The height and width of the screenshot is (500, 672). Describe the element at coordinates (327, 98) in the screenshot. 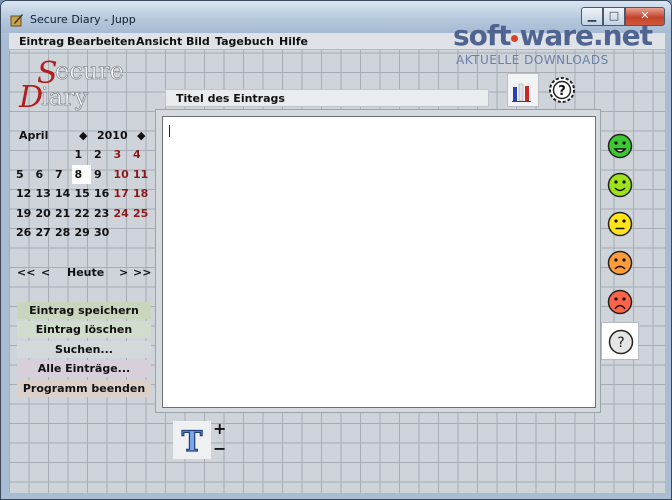

I see `entry-title-field: Titel des Eintrags` at that location.